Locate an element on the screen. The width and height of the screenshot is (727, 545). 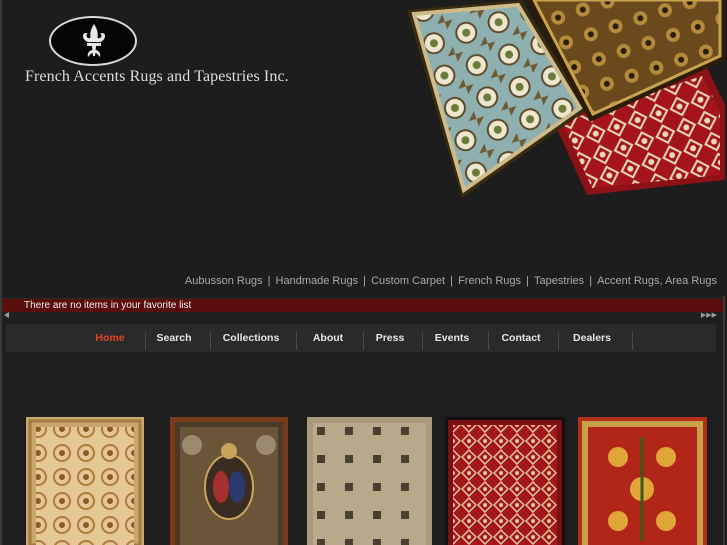
nav-events: Events is located at coordinates (452, 338).